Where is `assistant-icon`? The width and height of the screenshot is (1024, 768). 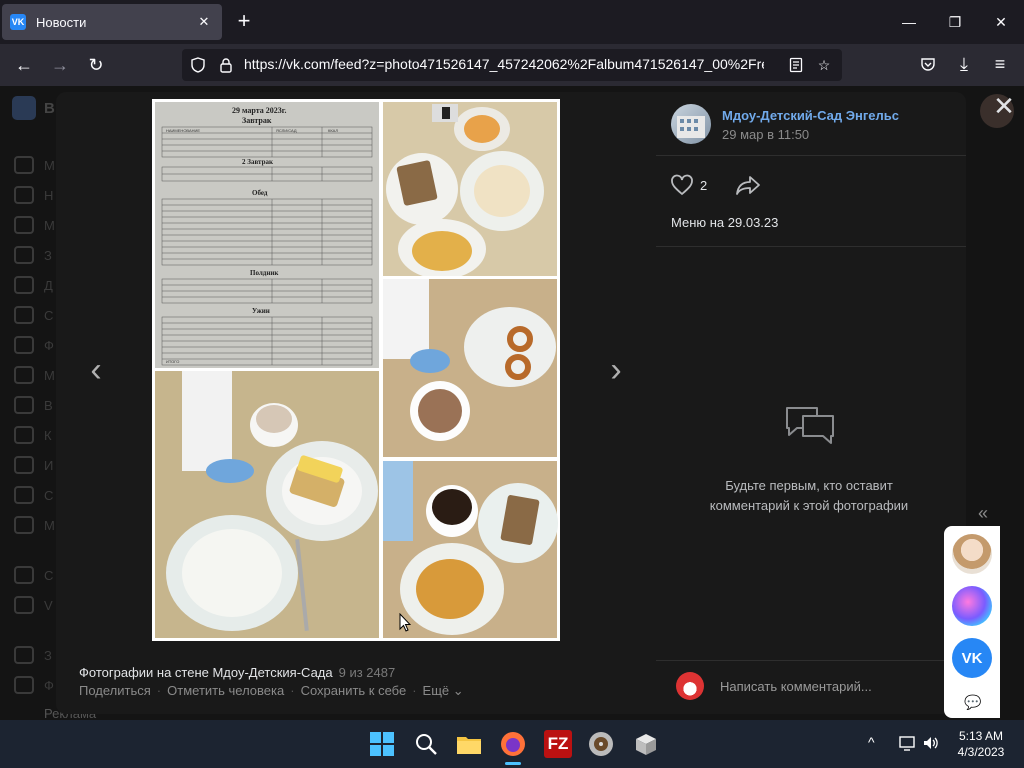
assistant-icon is located at coordinates (972, 606).